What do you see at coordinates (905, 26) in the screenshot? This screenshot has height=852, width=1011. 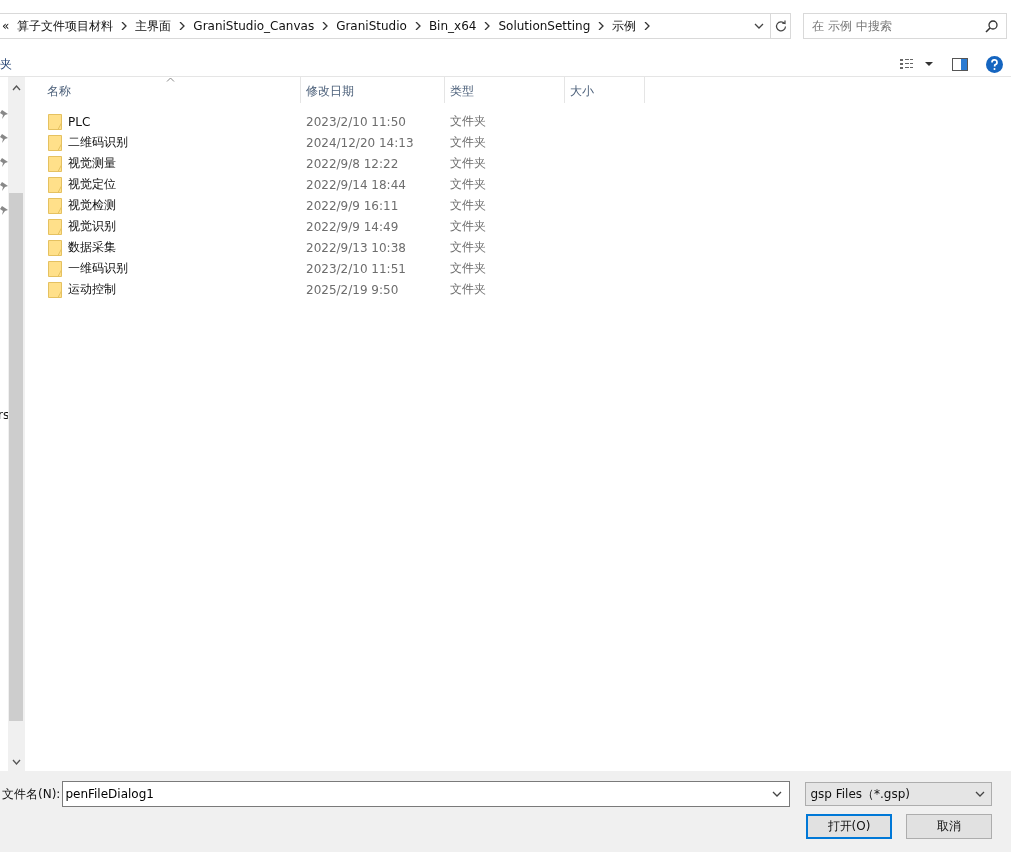 I see `search-field: 在 示例 中搜索` at bounding box center [905, 26].